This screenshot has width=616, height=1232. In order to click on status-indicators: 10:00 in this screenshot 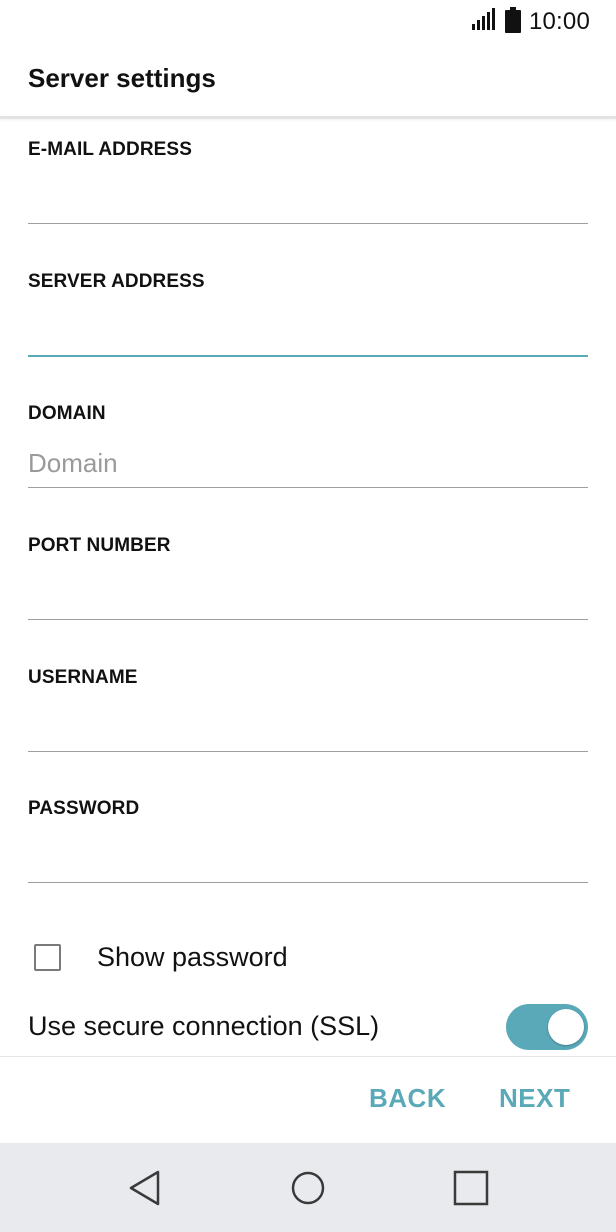, I will do `click(530, 22)`.